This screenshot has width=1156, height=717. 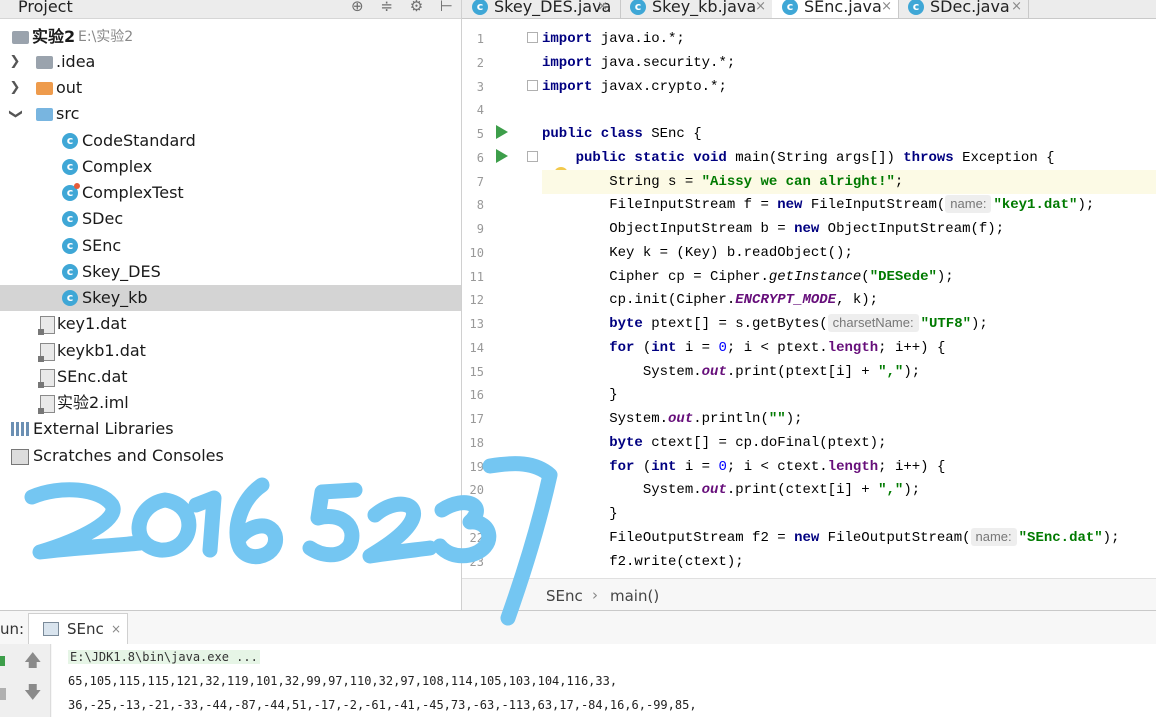 What do you see at coordinates (416, 7) in the screenshot?
I see `gear-icon: ⚙` at bounding box center [416, 7].